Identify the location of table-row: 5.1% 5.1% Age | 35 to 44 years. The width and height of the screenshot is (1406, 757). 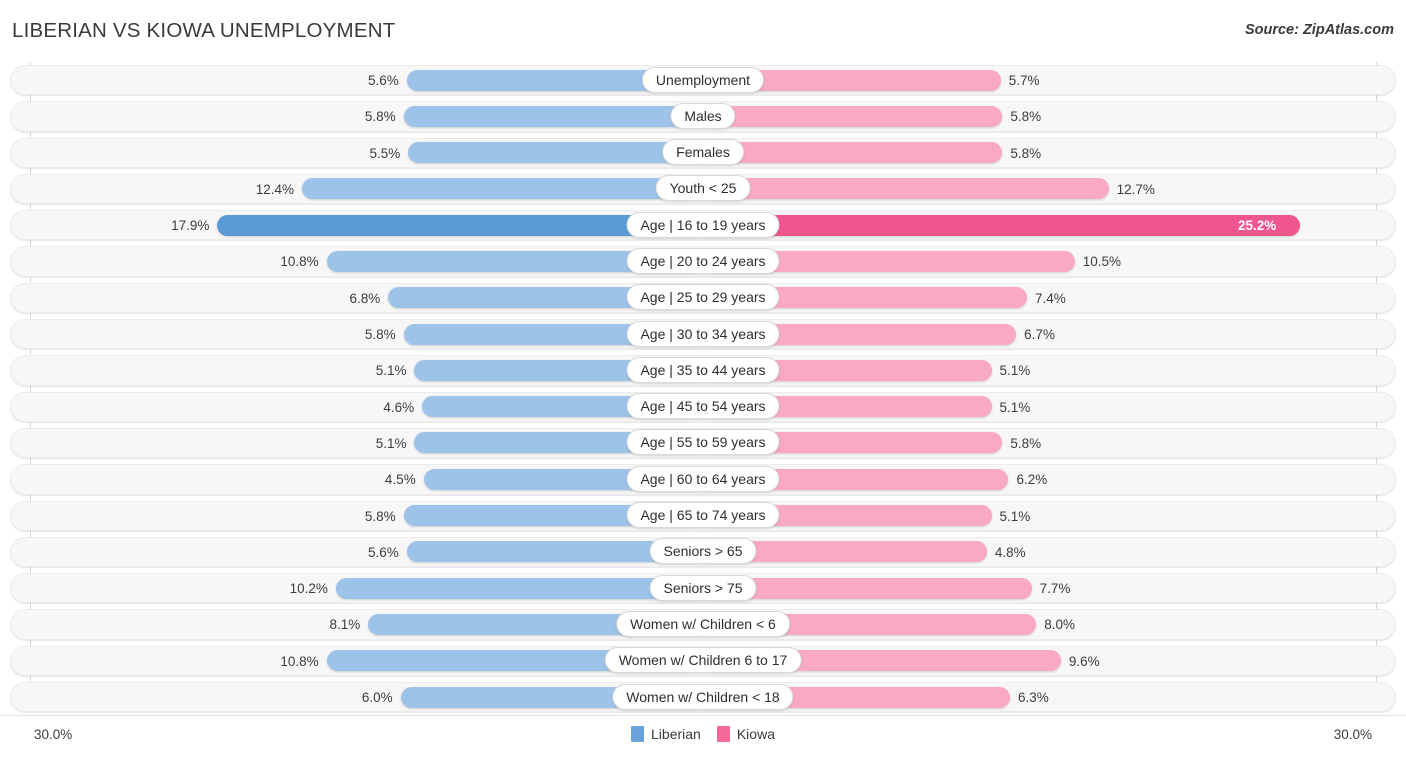
(703, 370).